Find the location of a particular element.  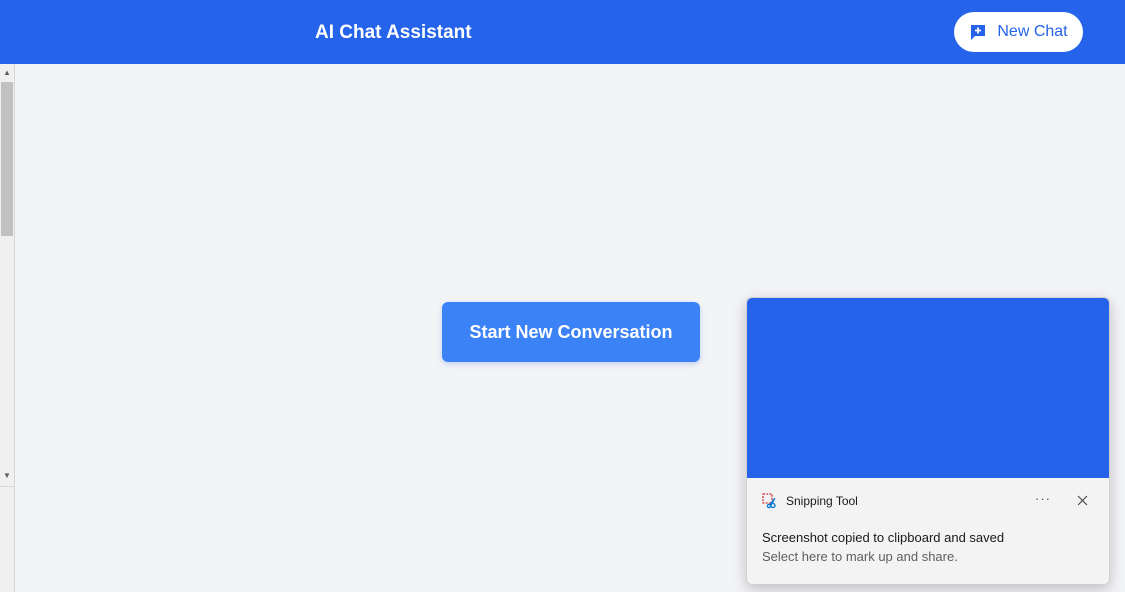

app-header: AI Chat Assistant New Chat is located at coordinates (562, 32).